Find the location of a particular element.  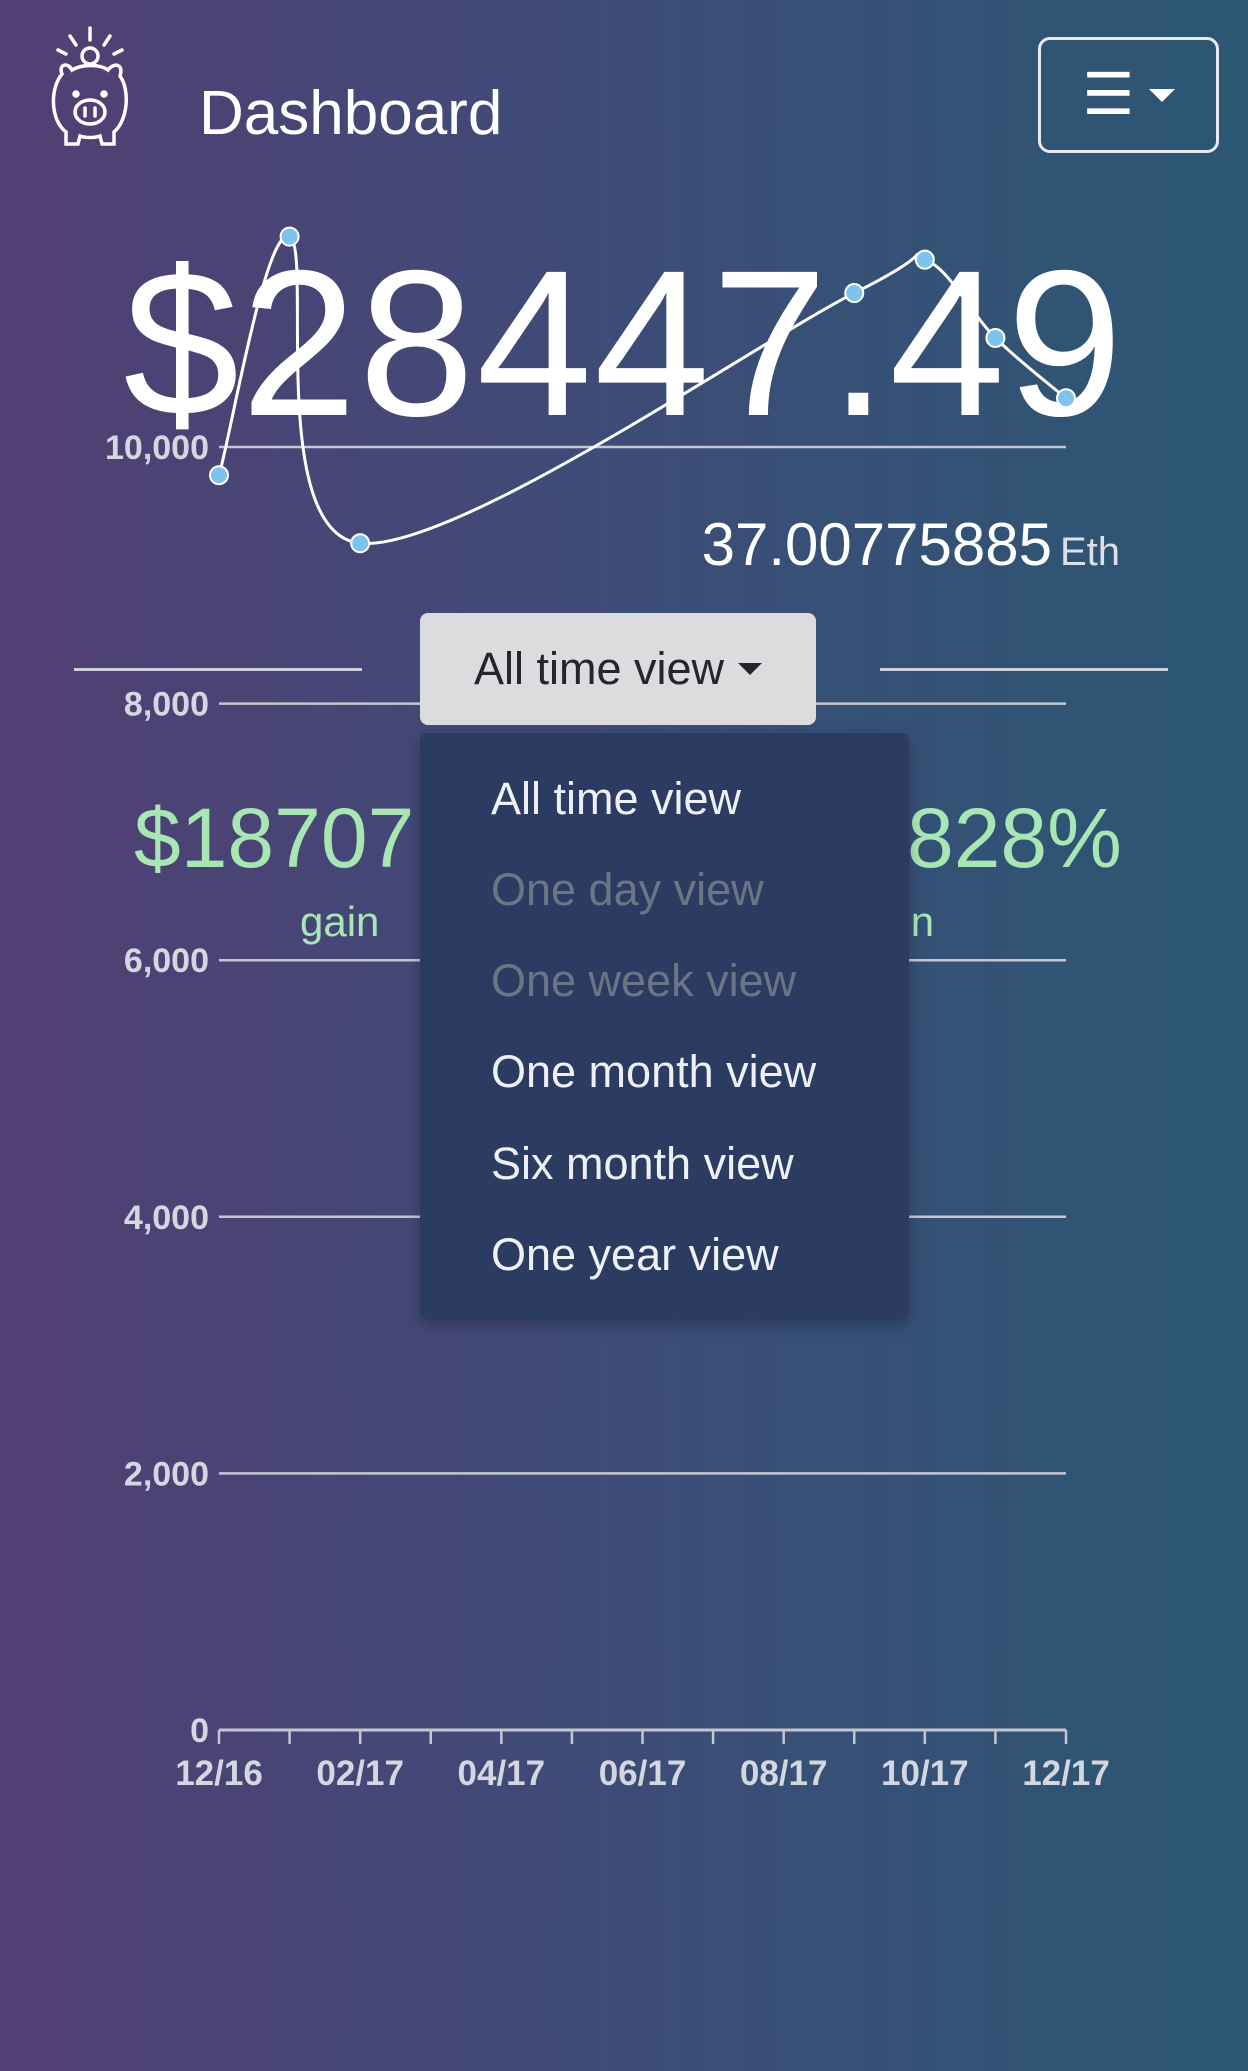

x-tick-label: 06/17 is located at coordinates (643, 1773).